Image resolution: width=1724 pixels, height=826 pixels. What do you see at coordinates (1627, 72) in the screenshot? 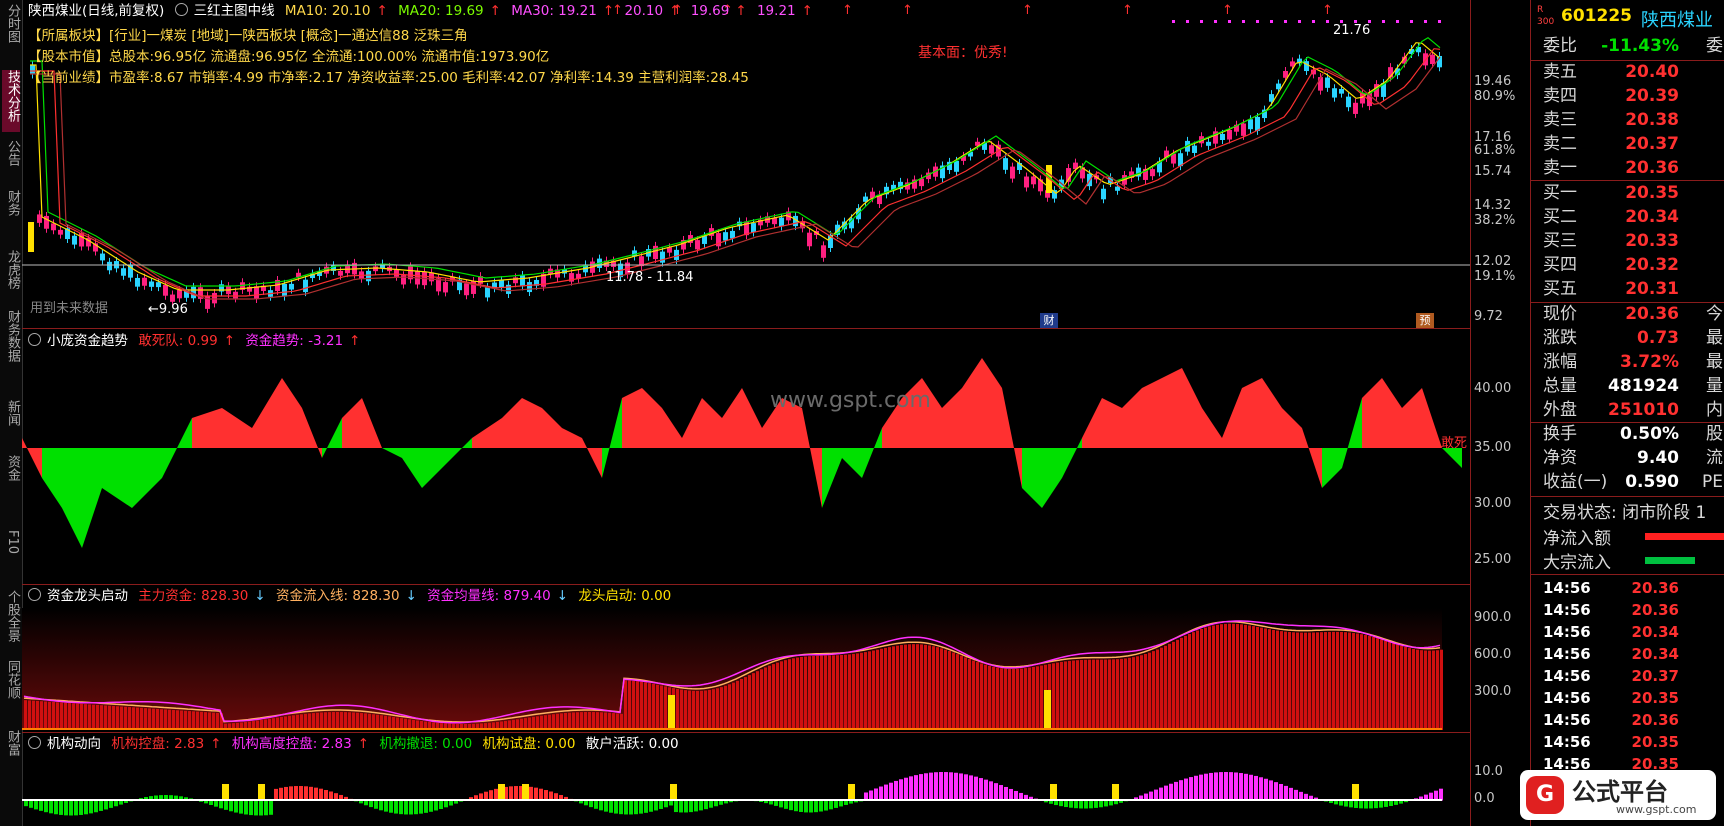
I see `ask-row: 卖五 20.40` at bounding box center [1627, 72].